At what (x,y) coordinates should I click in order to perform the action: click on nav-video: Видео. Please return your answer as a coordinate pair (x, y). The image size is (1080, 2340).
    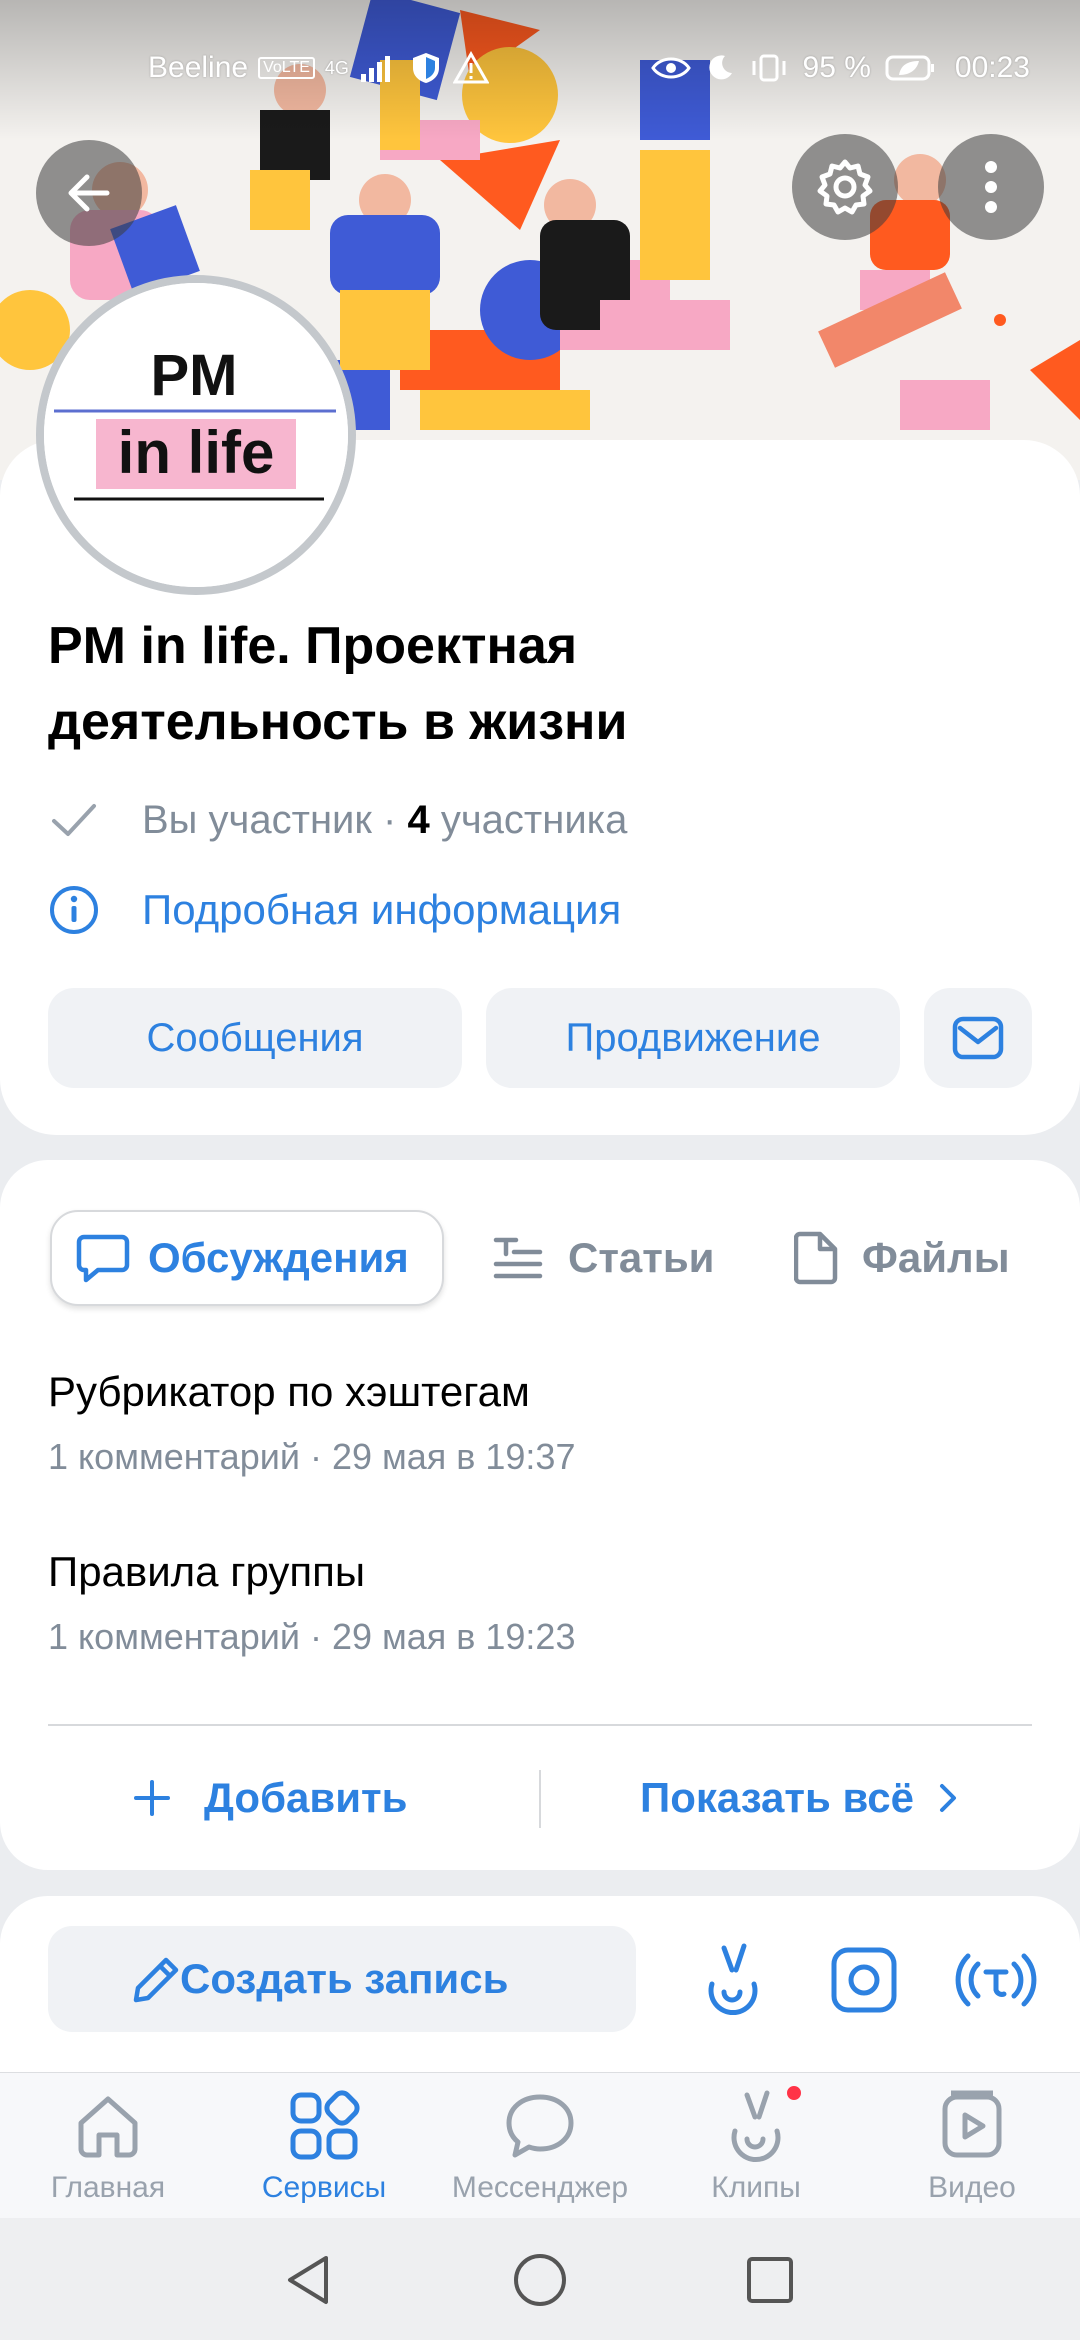
    Looking at the image, I should click on (972, 2146).